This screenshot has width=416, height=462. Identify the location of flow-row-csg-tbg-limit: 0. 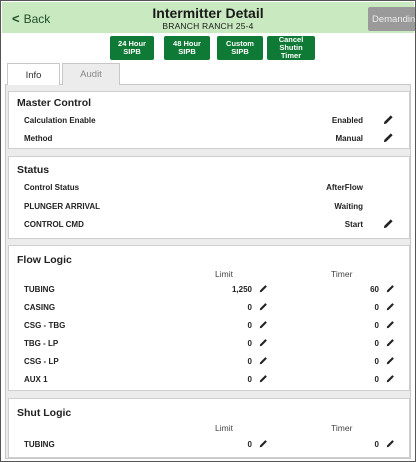
(249, 325).